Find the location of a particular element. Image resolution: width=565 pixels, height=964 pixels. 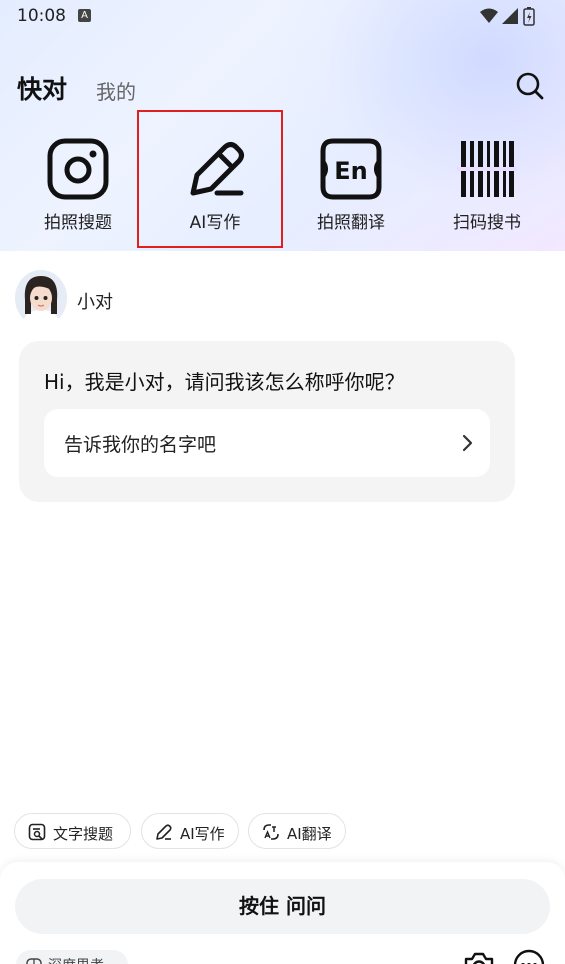

tool-photo-search: 拍照搜题 is located at coordinates (78, 185).